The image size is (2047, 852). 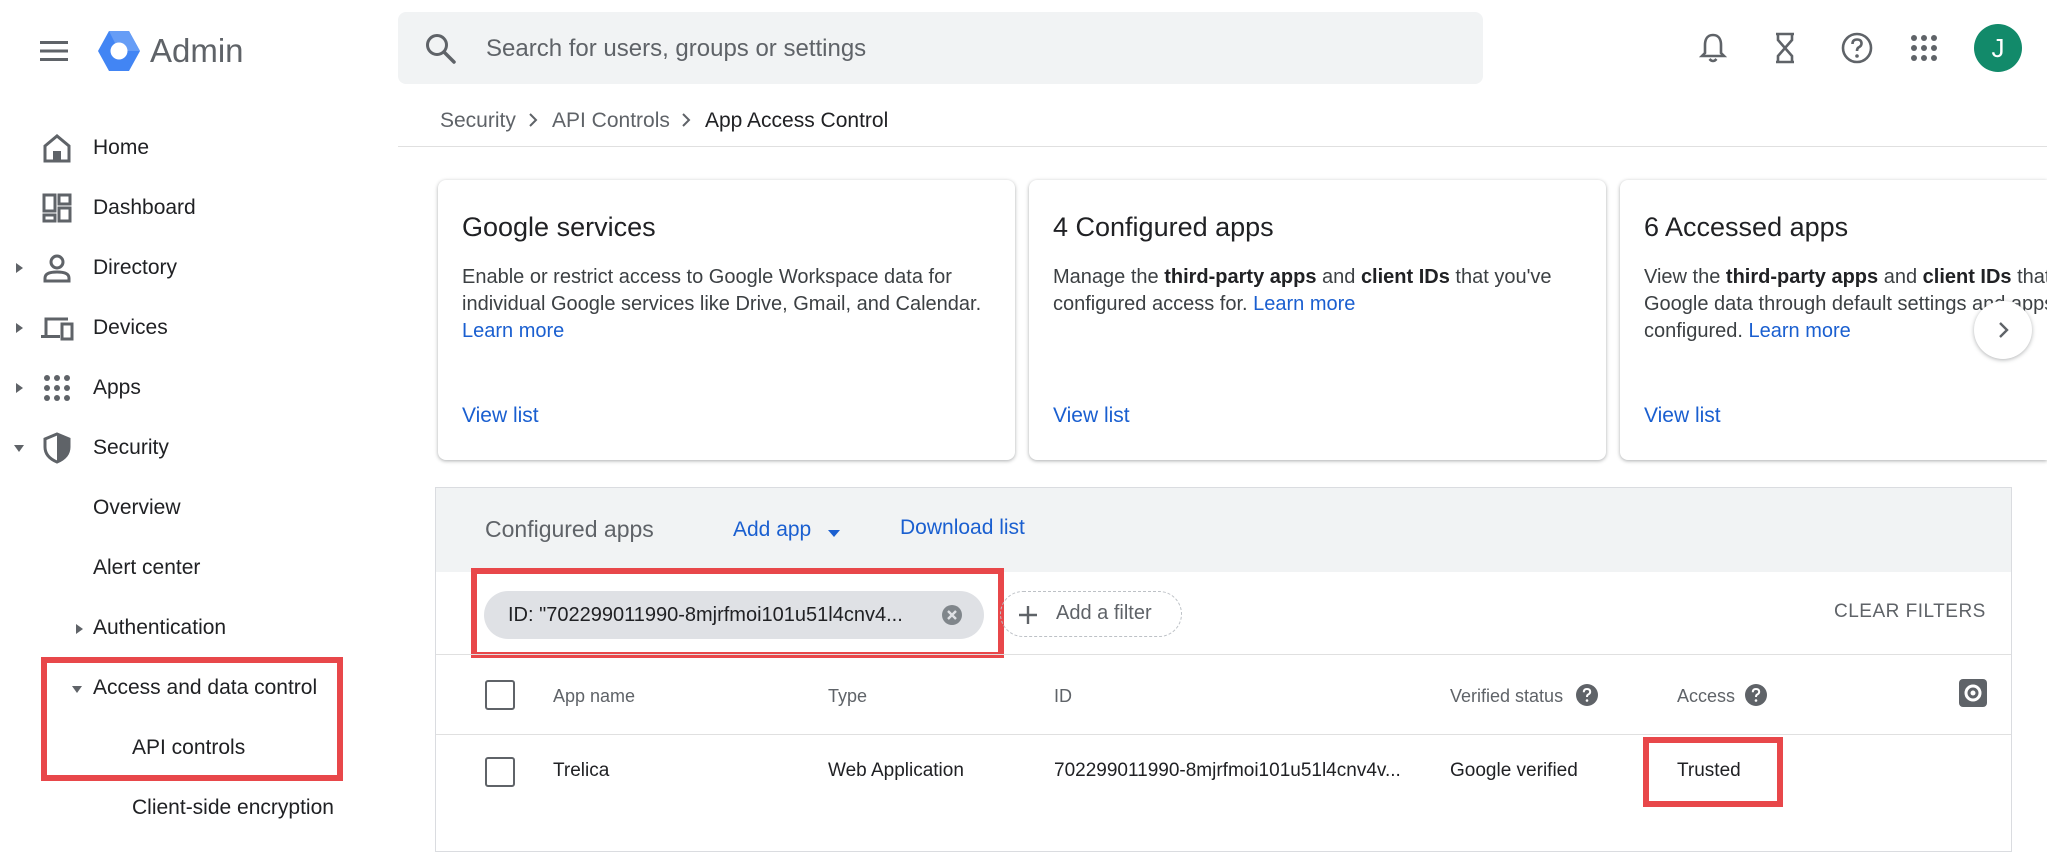 I want to click on column-header-verified-status: Verified status, so click(x=1506, y=696).